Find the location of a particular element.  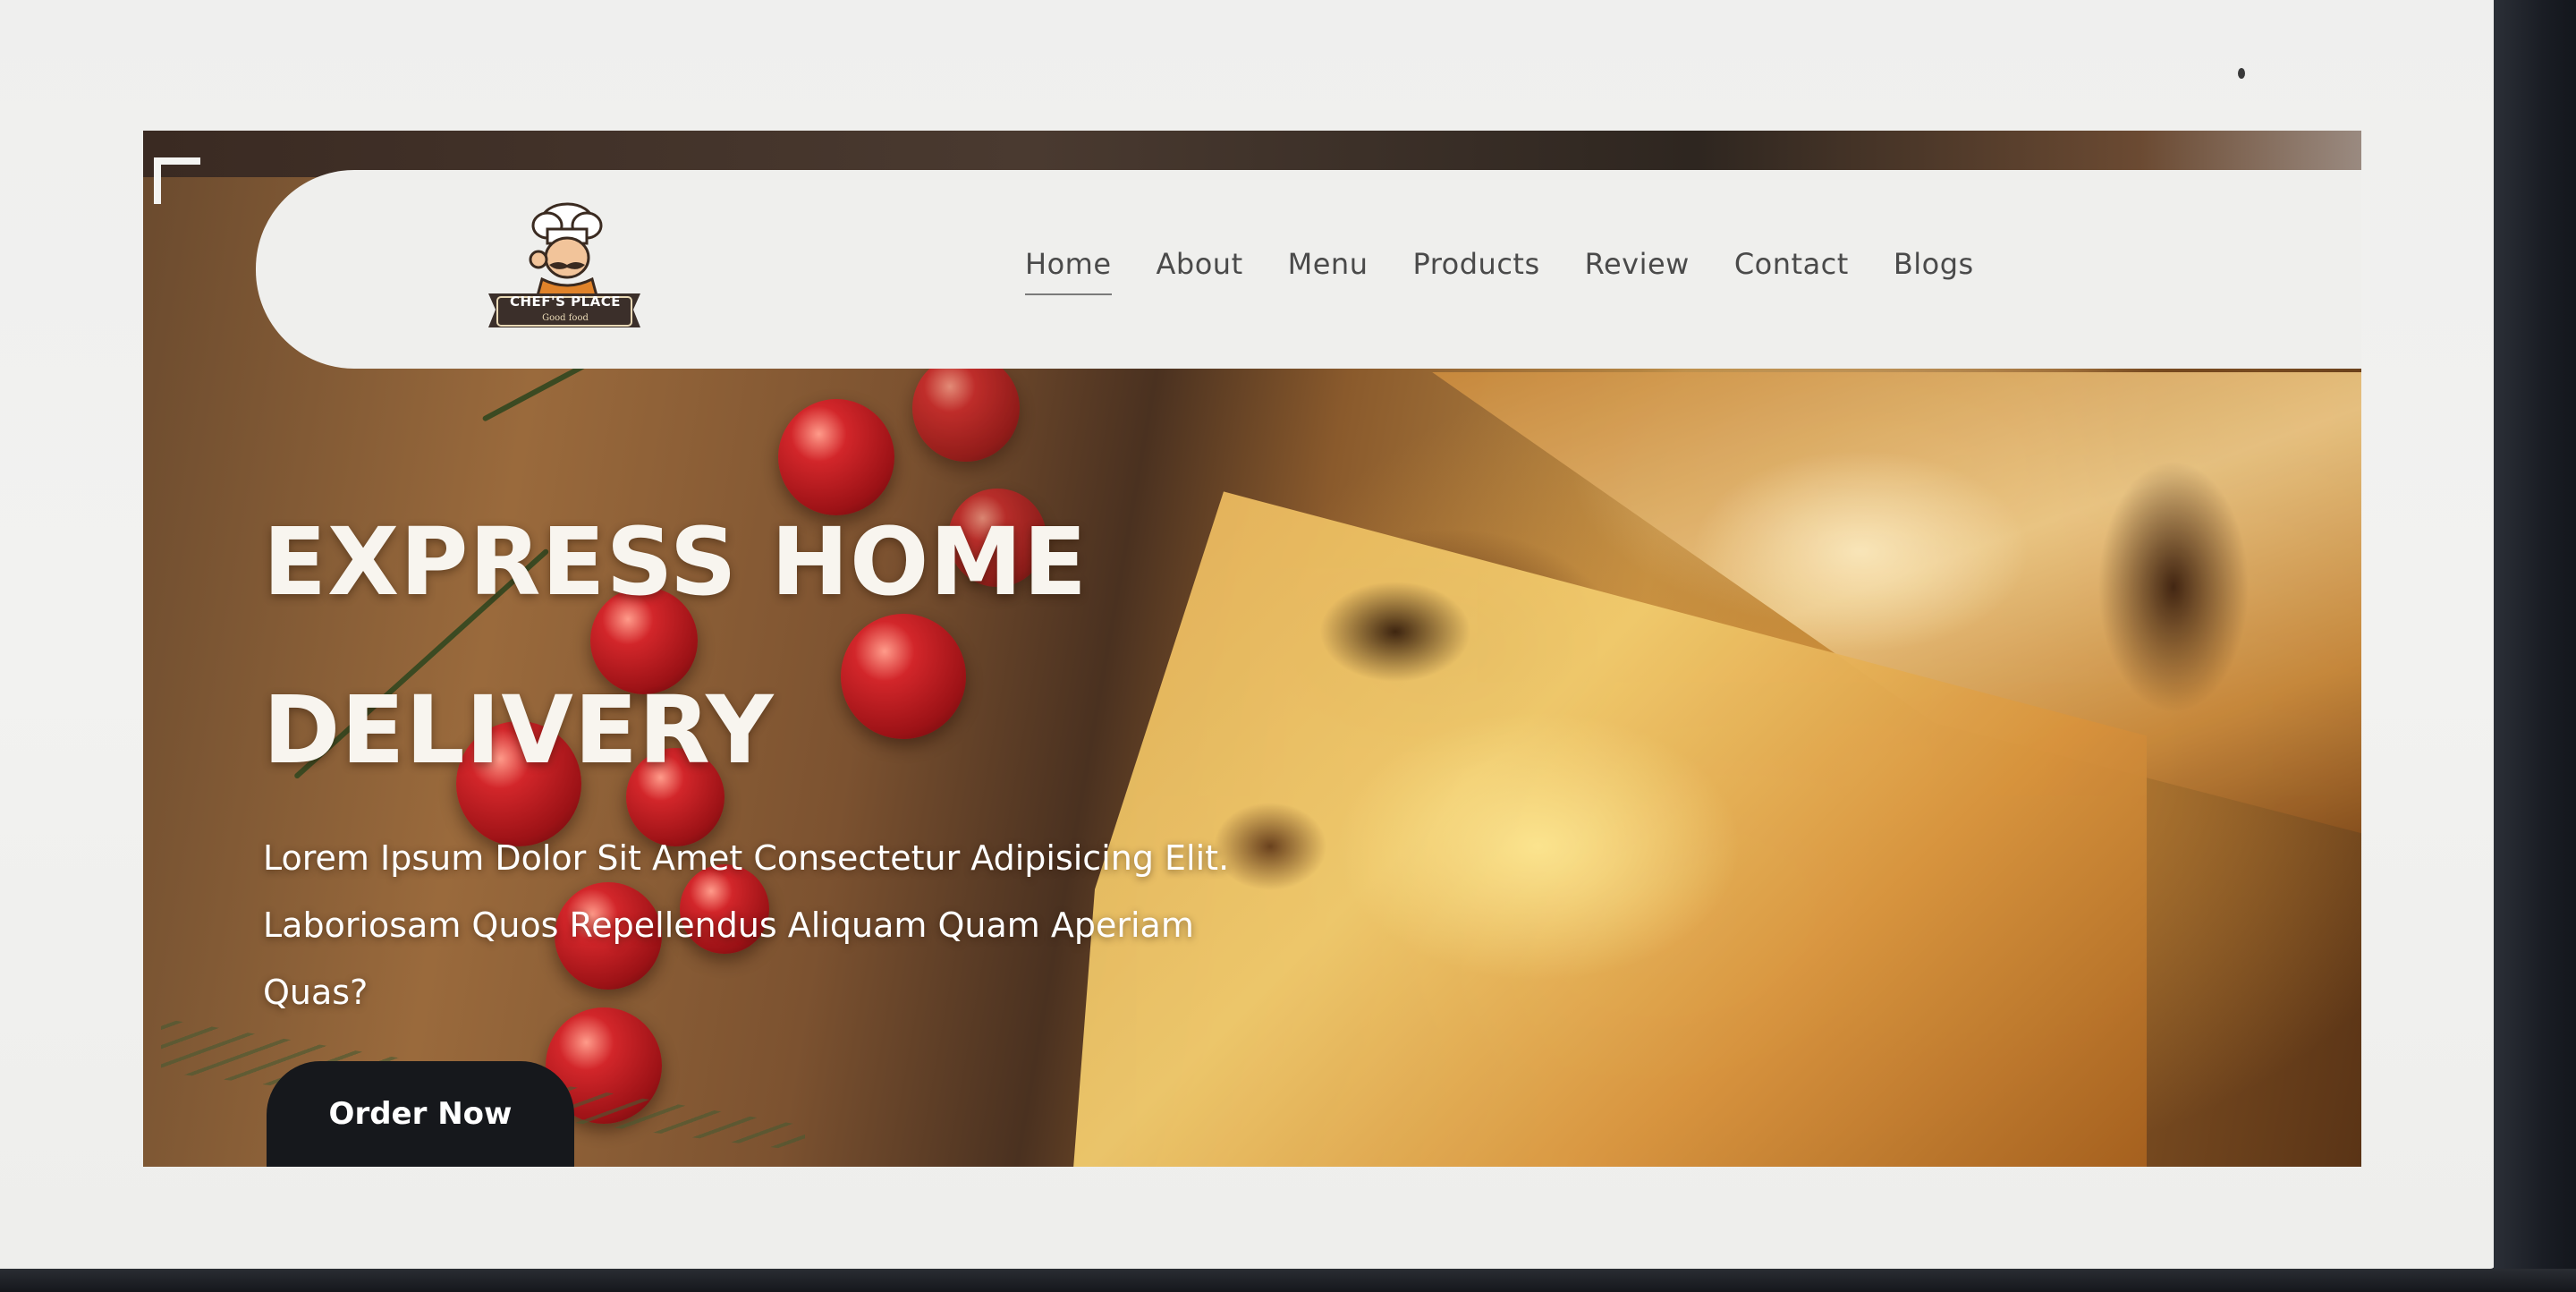

monitor-bezel-bottom is located at coordinates (1288, 1280).